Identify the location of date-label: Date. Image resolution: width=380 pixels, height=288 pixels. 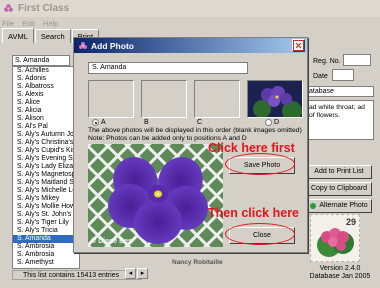
(320, 76).